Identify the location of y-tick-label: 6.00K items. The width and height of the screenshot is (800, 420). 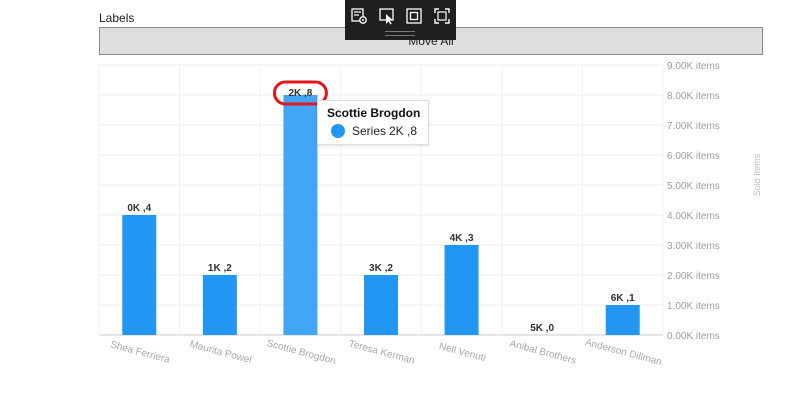
(693, 156).